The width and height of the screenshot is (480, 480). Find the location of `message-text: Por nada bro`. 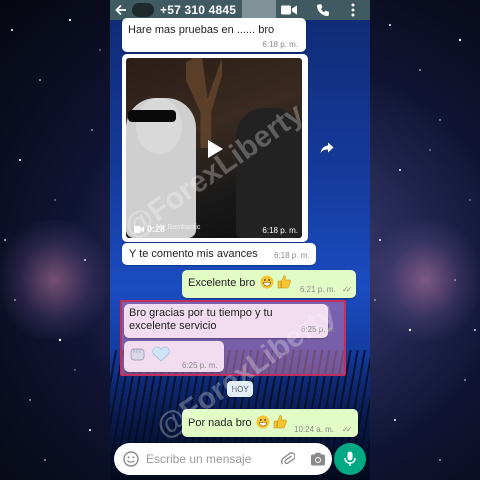

message-text: Por nada bro is located at coordinates (220, 423).